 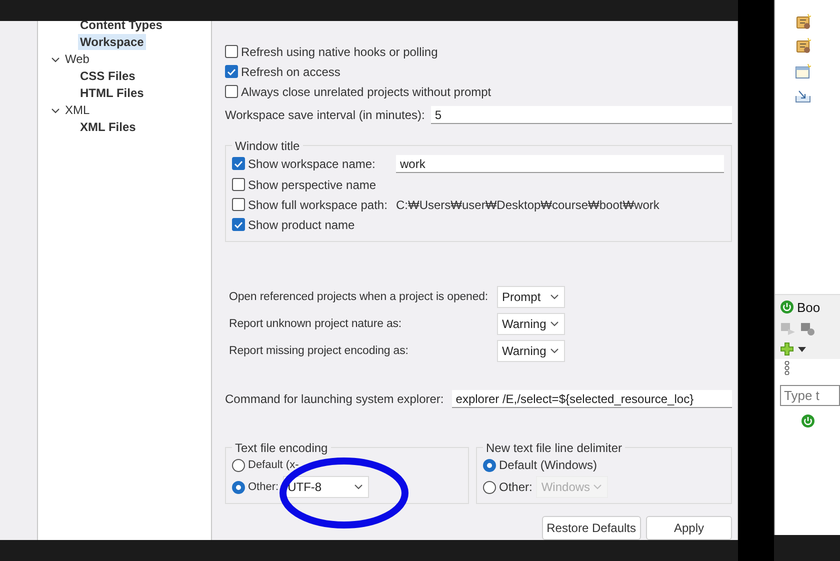 What do you see at coordinates (807, 548) in the screenshot?
I see `taskbar` at bounding box center [807, 548].